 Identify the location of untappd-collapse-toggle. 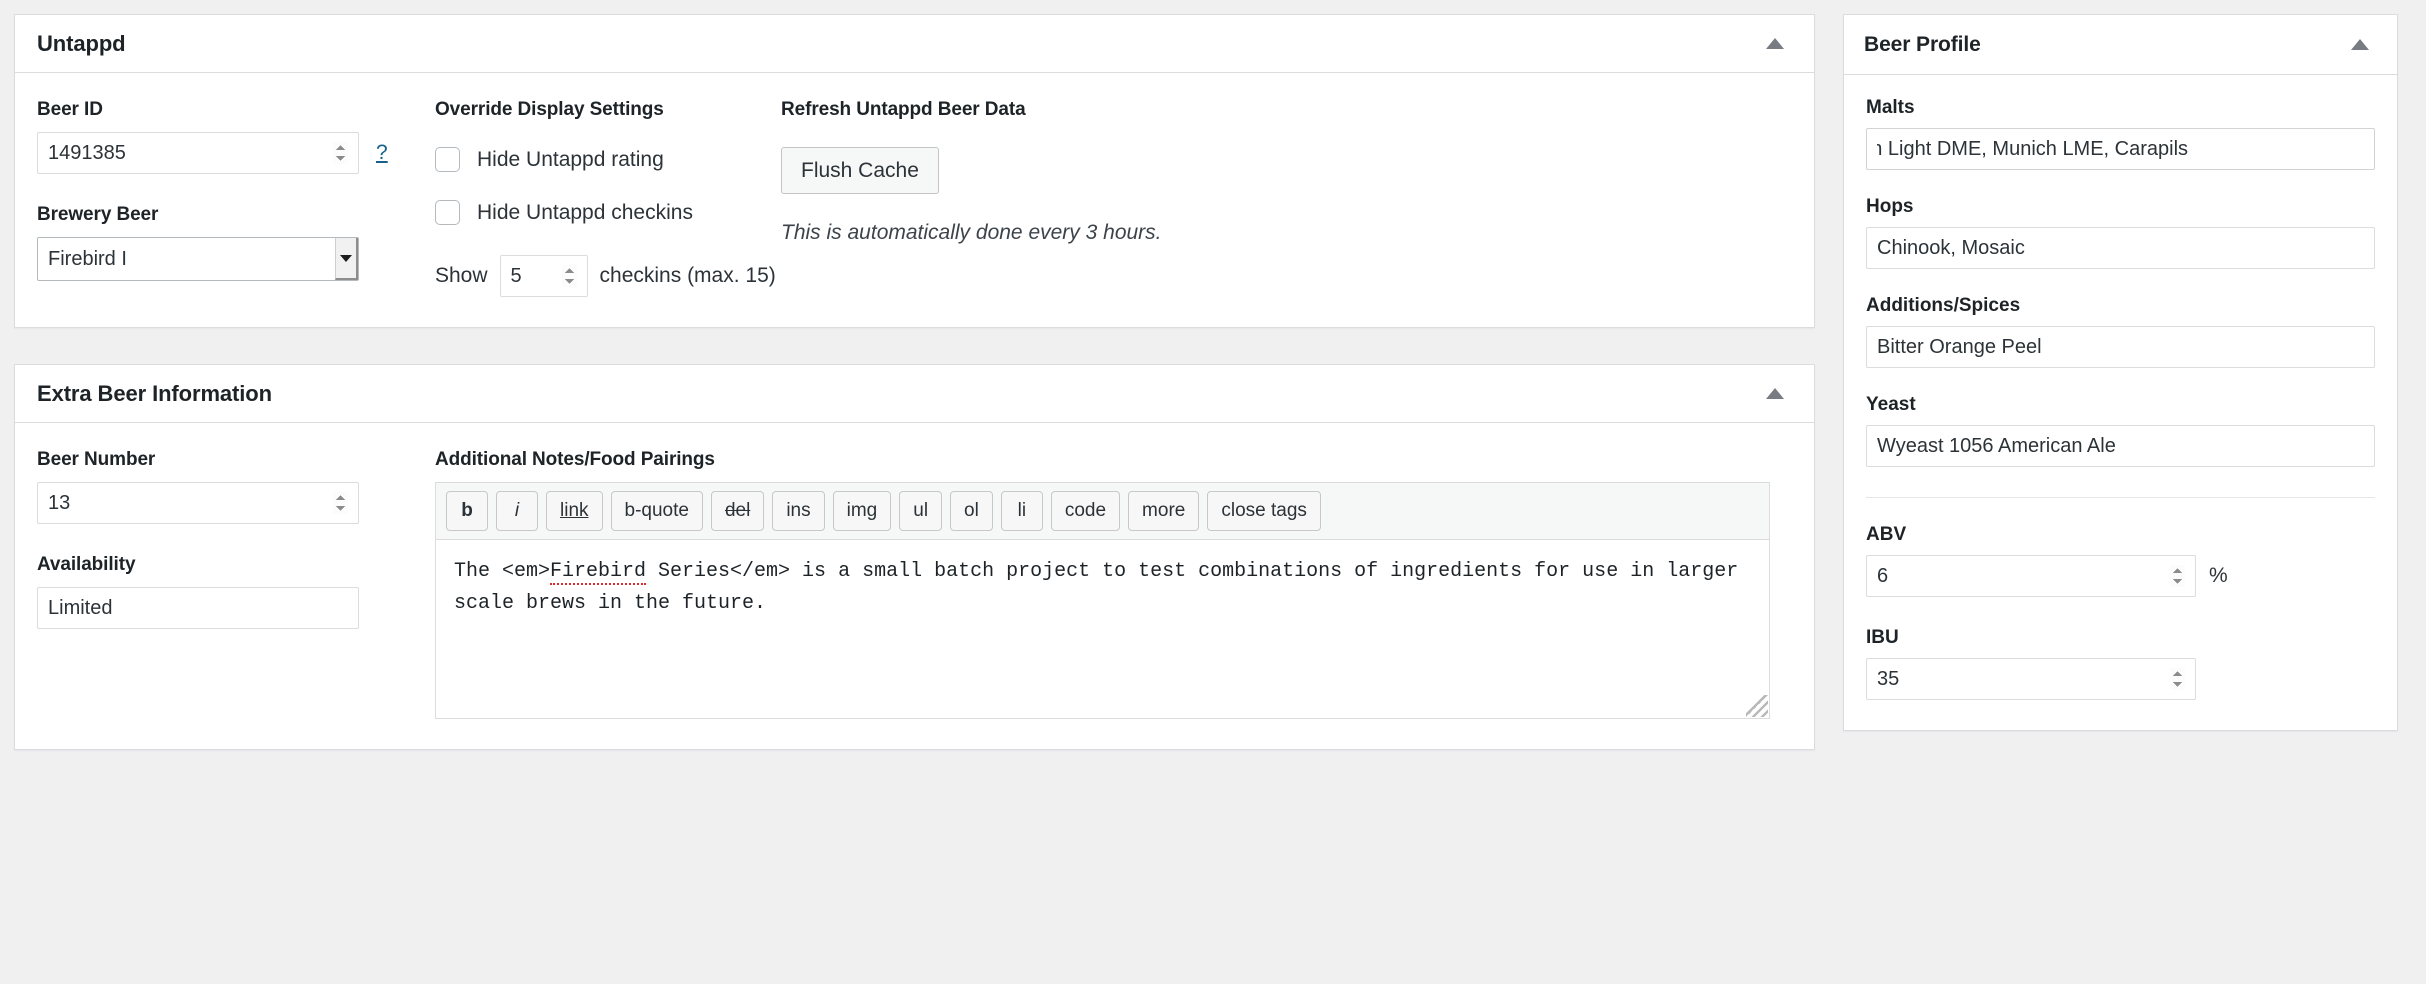
(1775, 43).